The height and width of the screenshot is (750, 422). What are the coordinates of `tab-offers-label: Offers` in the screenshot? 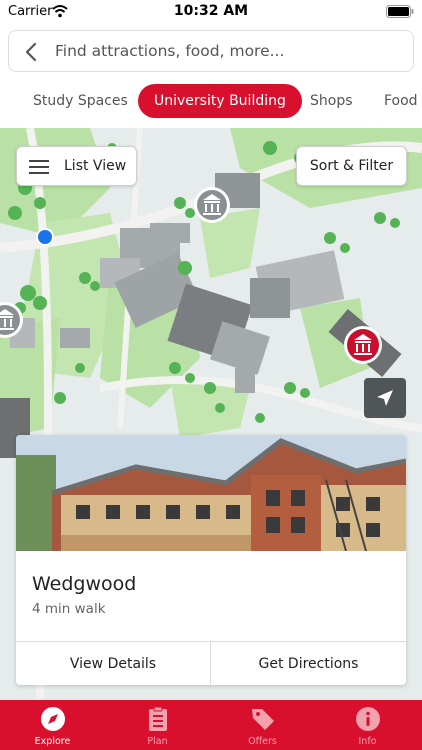 It's located at (262, 741).